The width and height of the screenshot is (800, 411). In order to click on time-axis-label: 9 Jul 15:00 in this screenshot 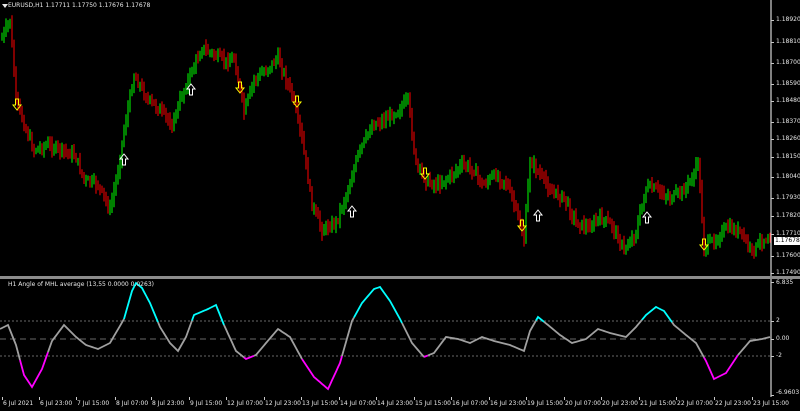, I will do `click(206, 403)`.